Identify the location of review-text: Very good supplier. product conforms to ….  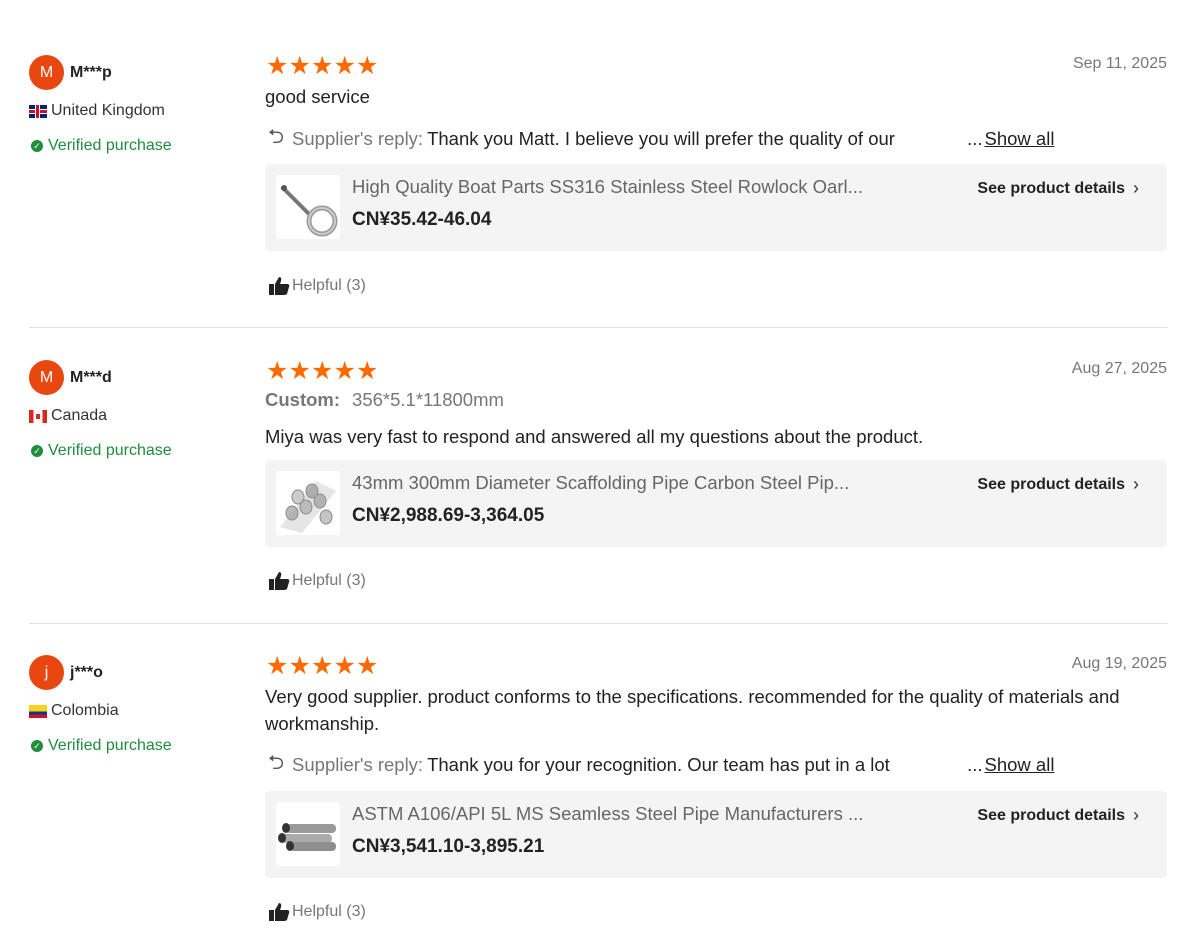
(692, 710).